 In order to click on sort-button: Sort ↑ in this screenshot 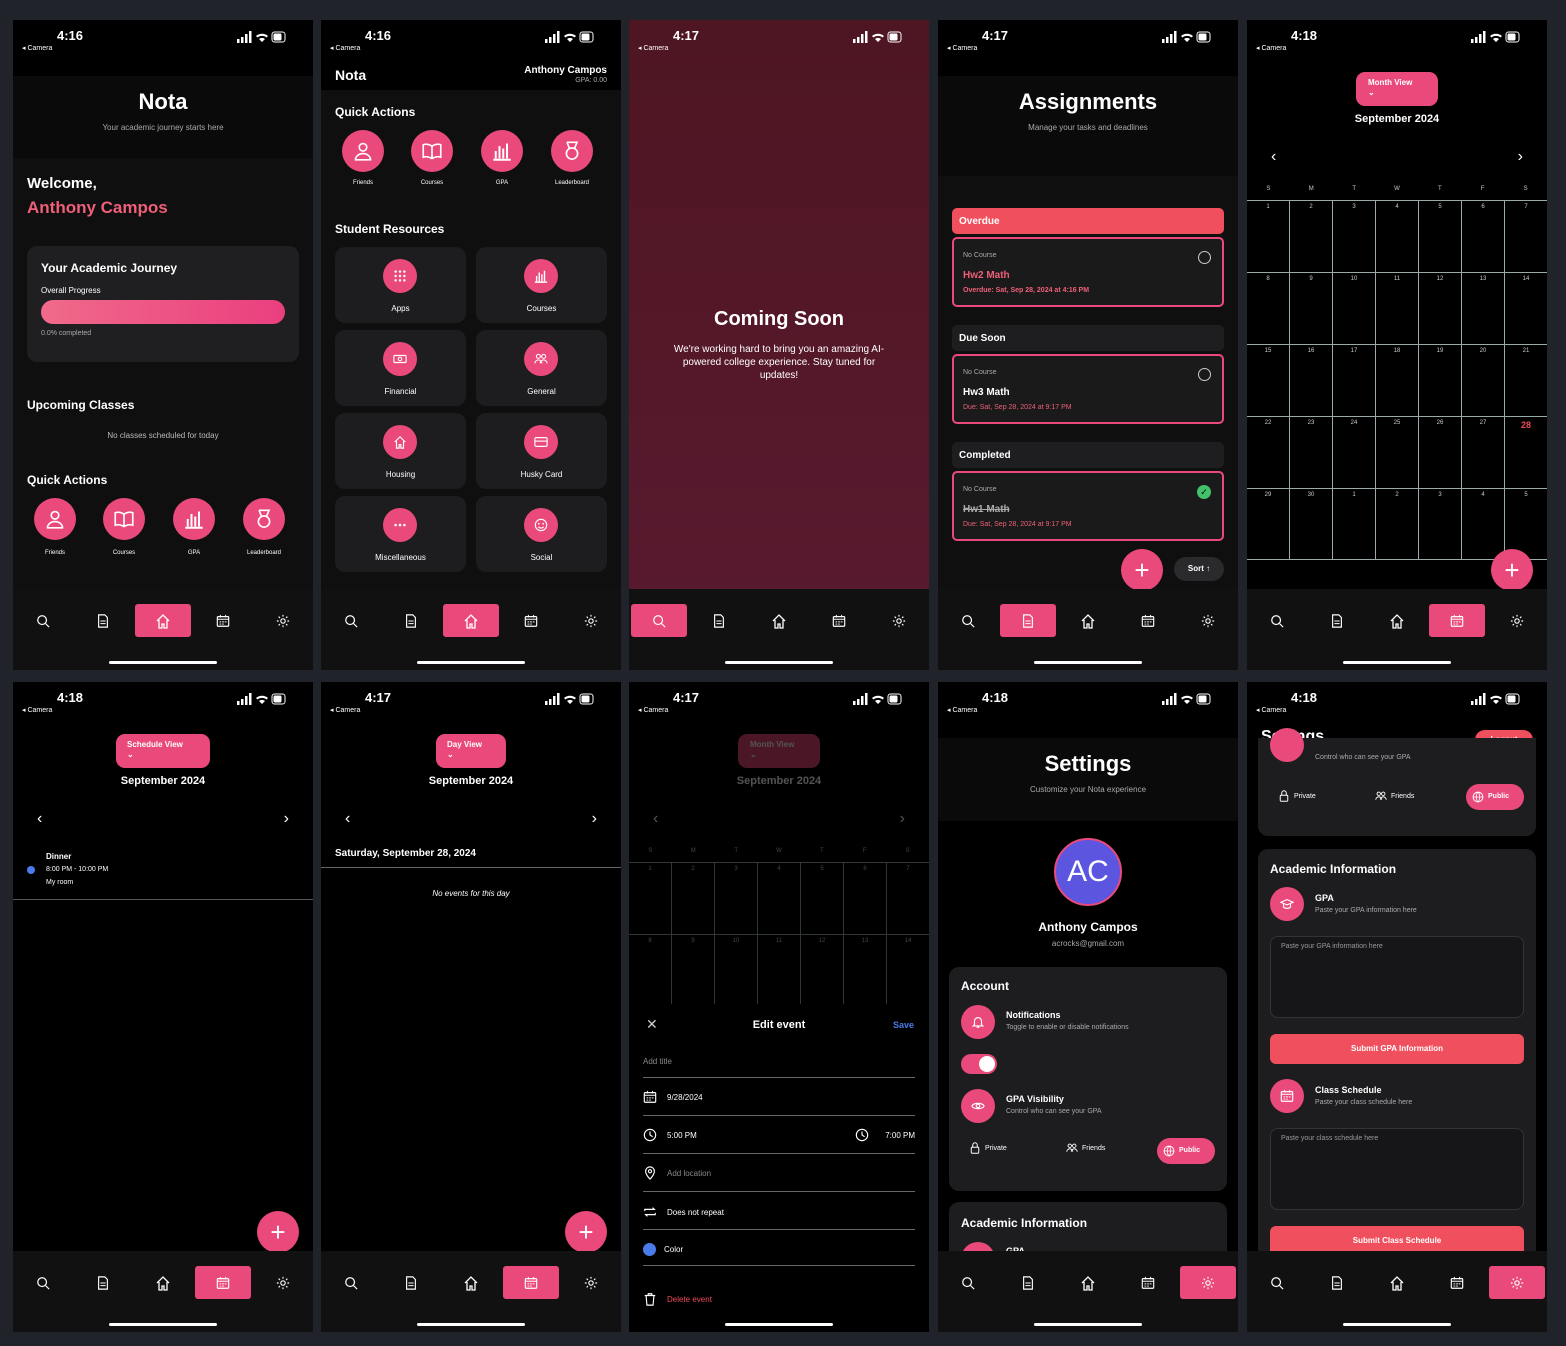, I will do `click(1199, 569)`.